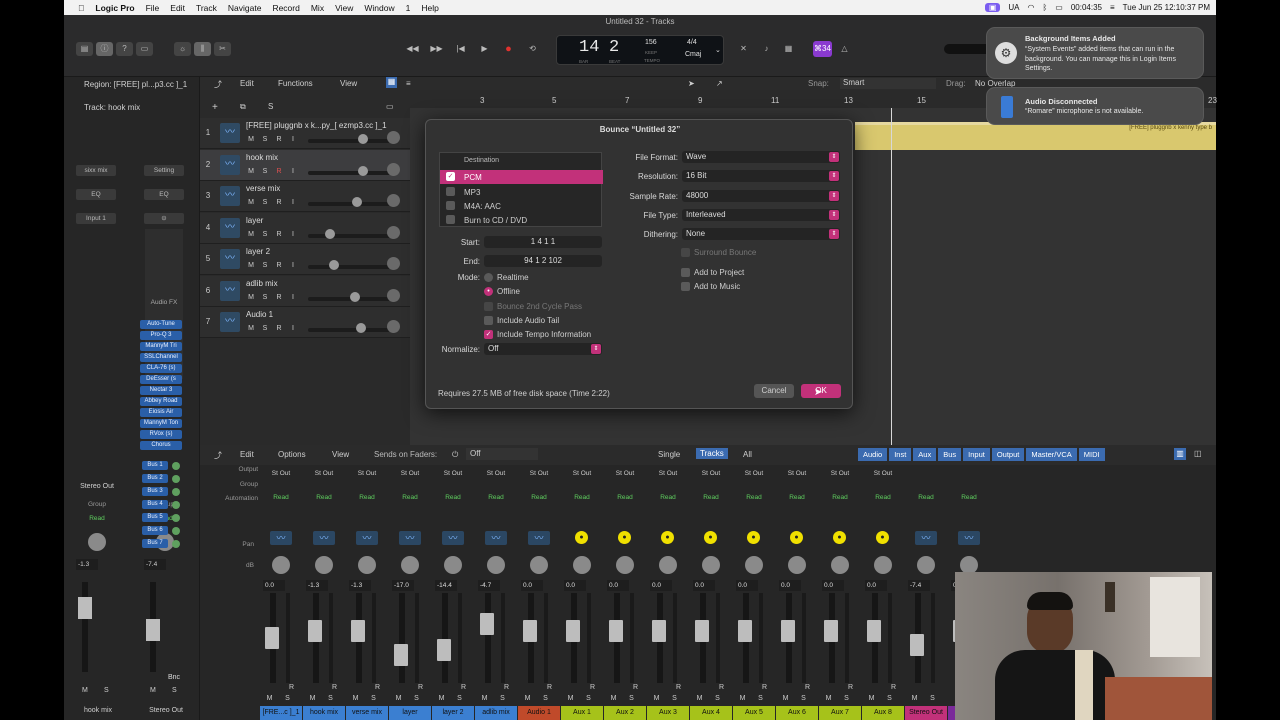  What do you see at coordinates (761, 215) in the screenshot?
I see `file-type-select: Interleaved ⇕` at bounding box center [761, 215].